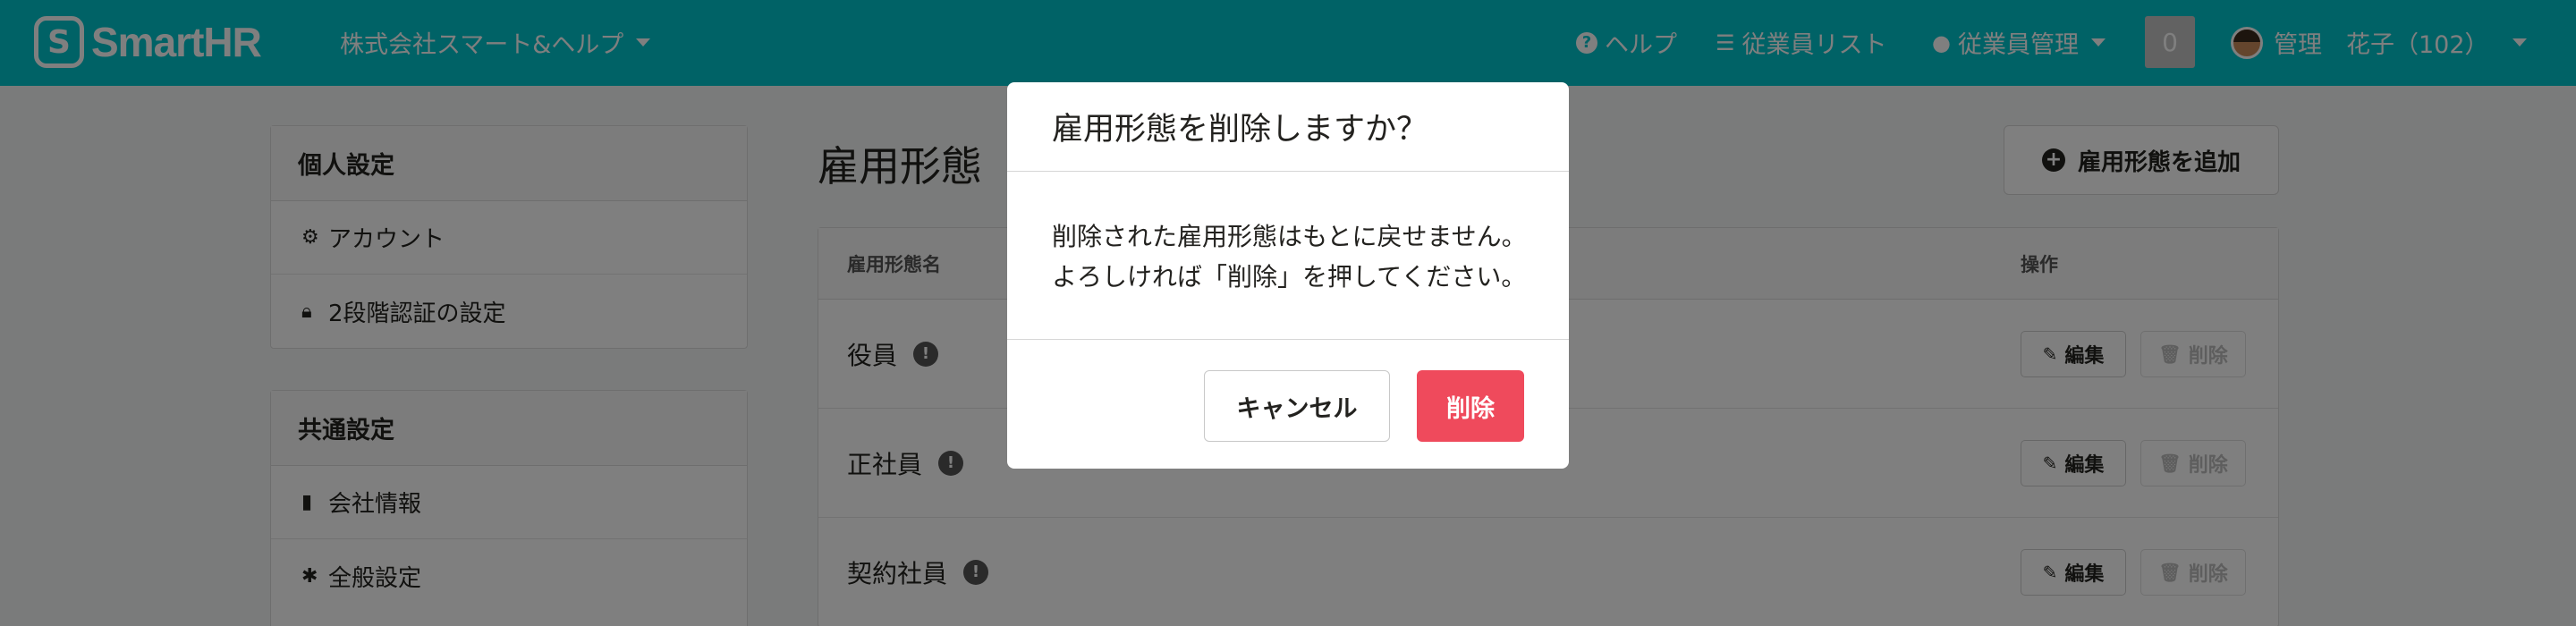 This screenshot has height=626, width=2576. I want to click on confirm-delete-button: 削除, so click(1470, 406).